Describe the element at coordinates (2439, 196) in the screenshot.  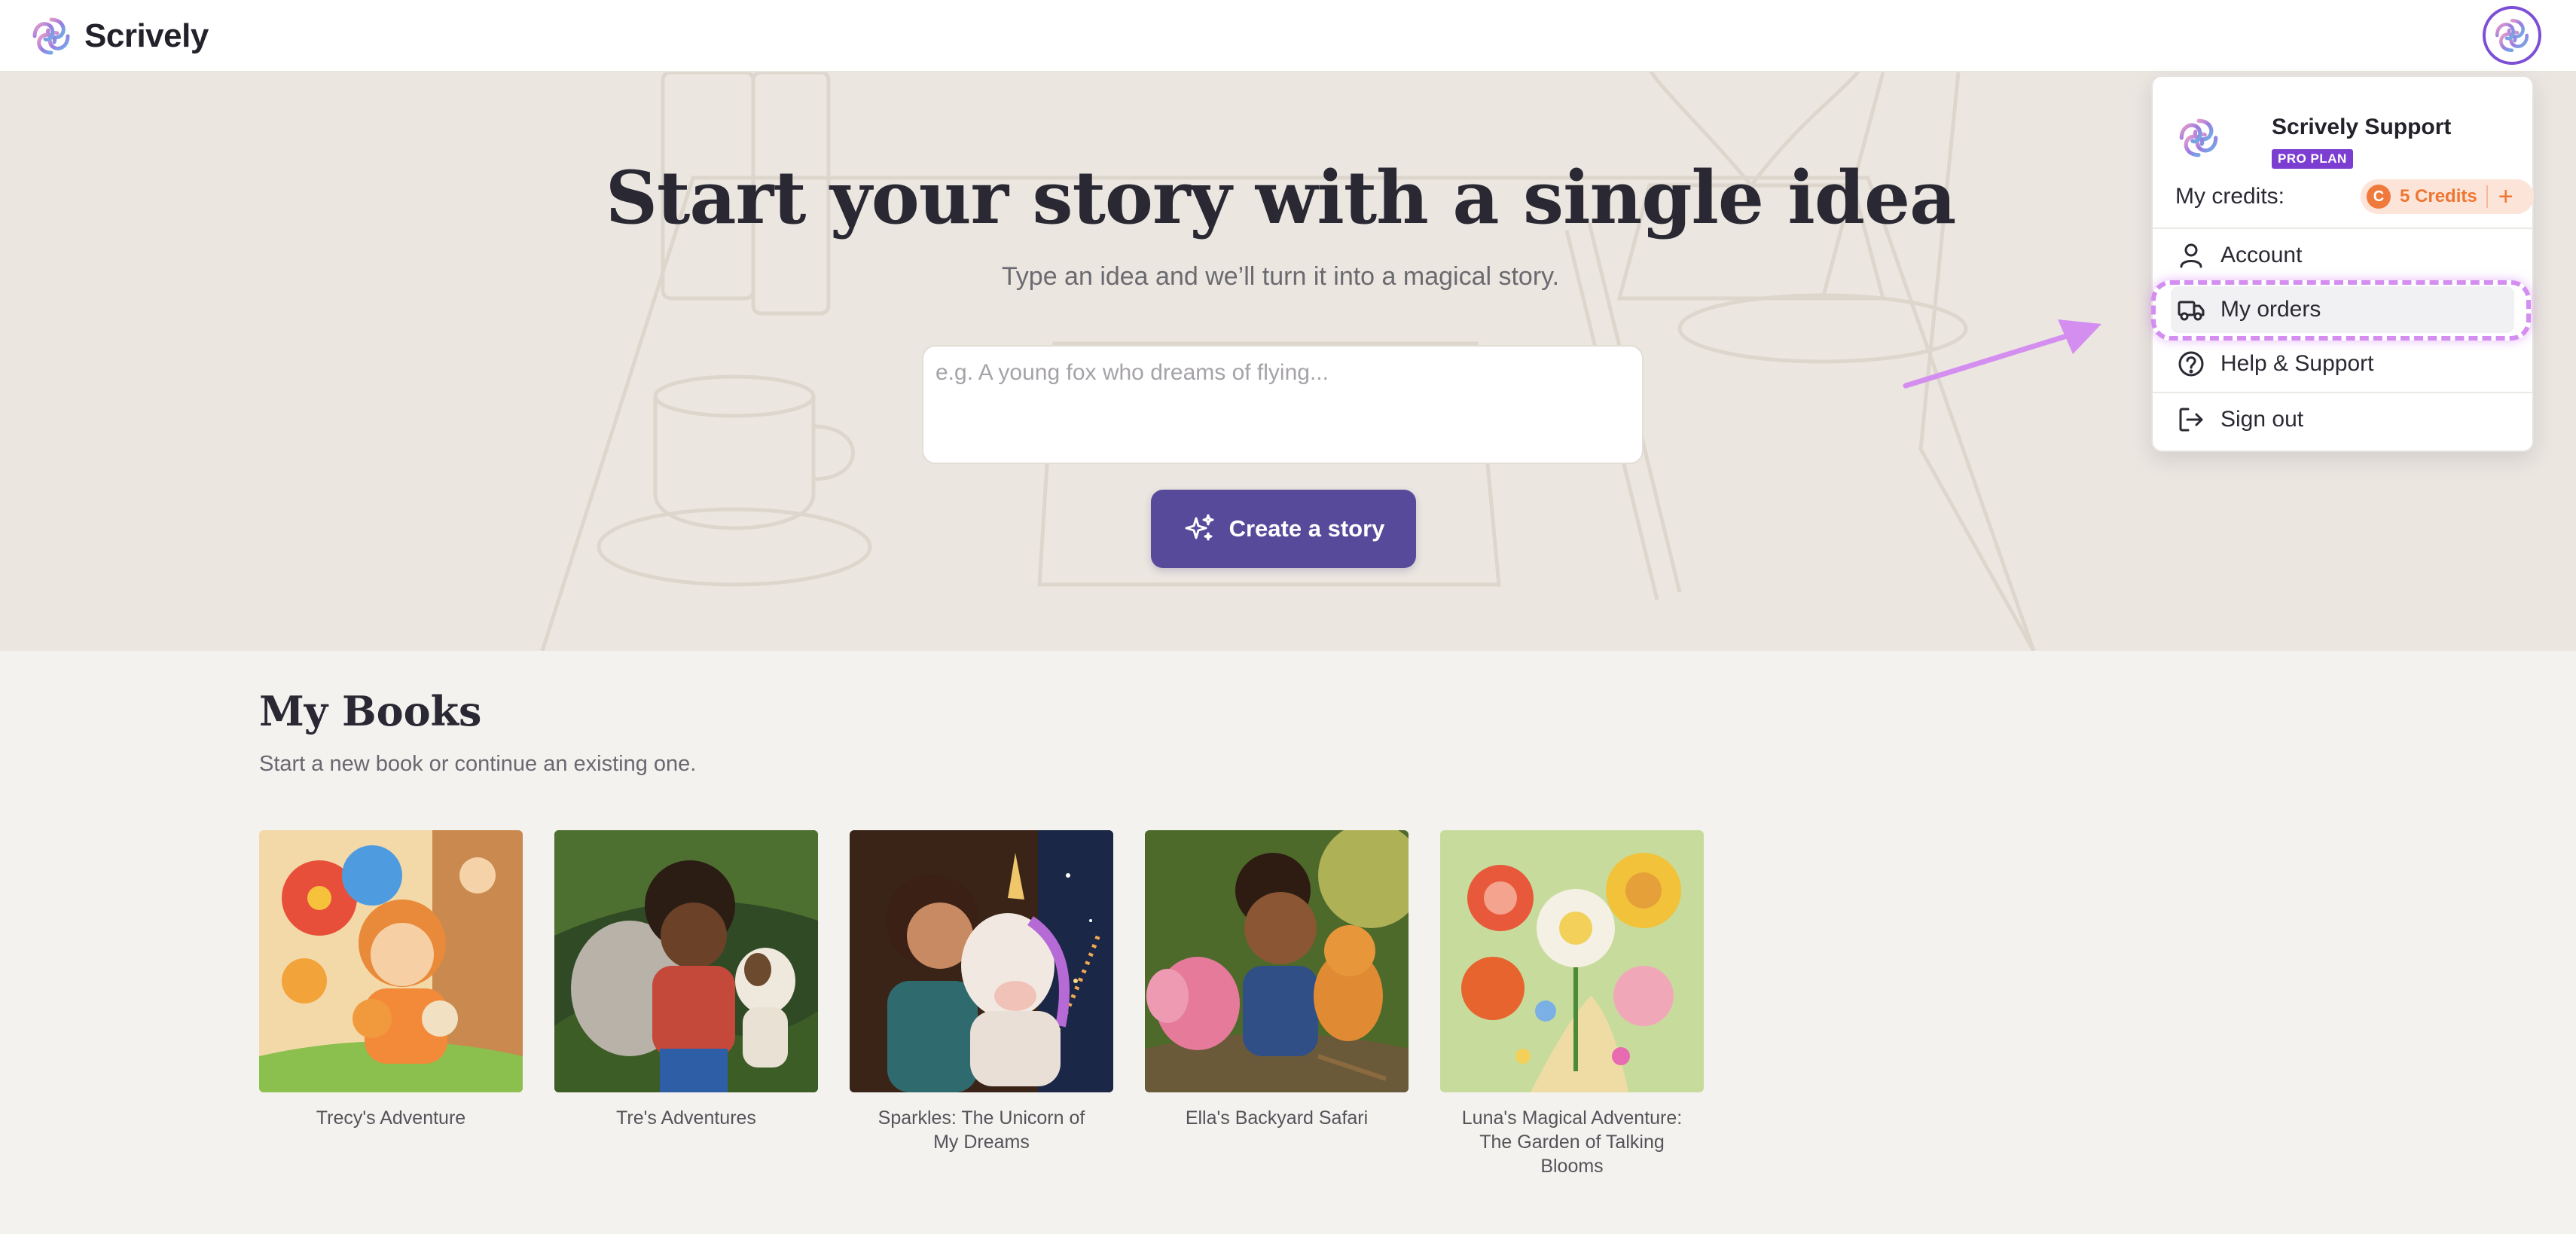
I see `credits-value: 5 Credits` at that location.